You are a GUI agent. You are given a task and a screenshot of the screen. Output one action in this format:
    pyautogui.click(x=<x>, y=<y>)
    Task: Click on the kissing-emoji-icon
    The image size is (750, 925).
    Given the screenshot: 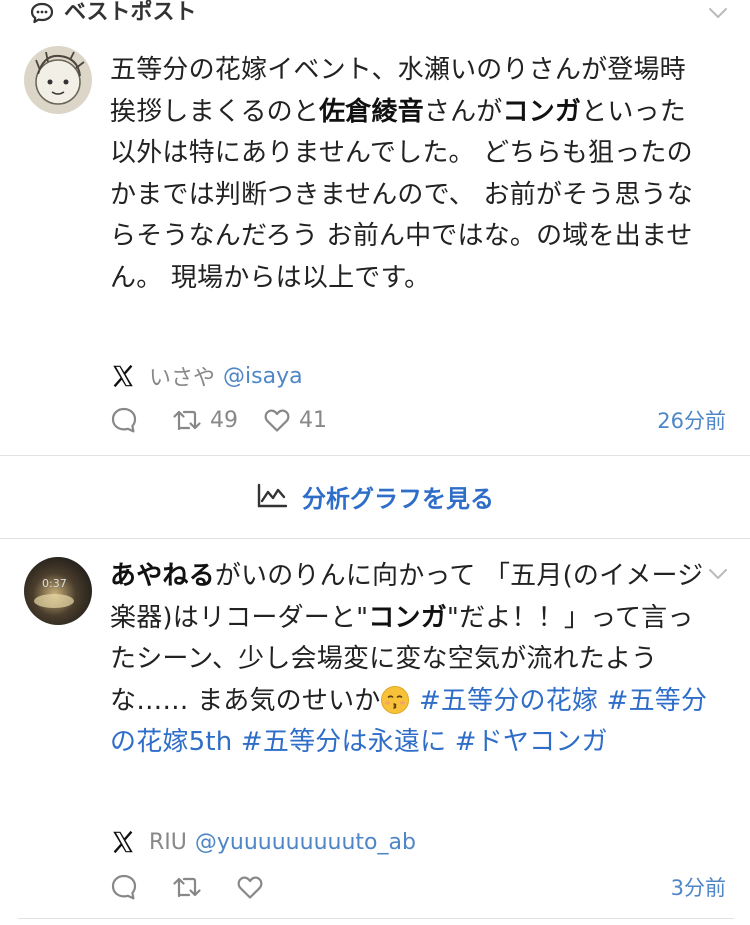 What is the action you would take?
    pyautogui.click(x=395, y=699)
    